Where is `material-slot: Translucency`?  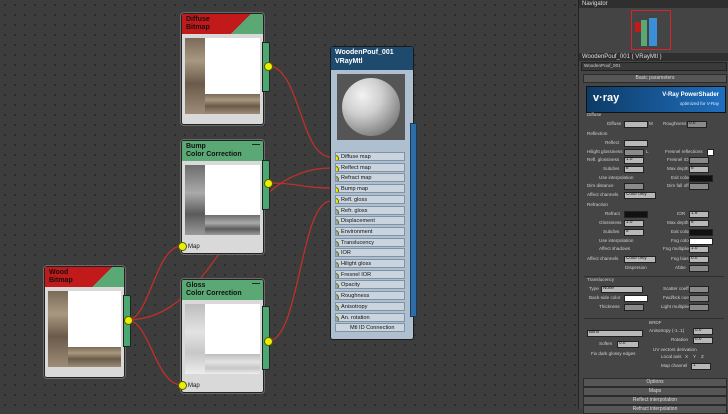
material-slot: Translucency is located at coordinates (370, 242).